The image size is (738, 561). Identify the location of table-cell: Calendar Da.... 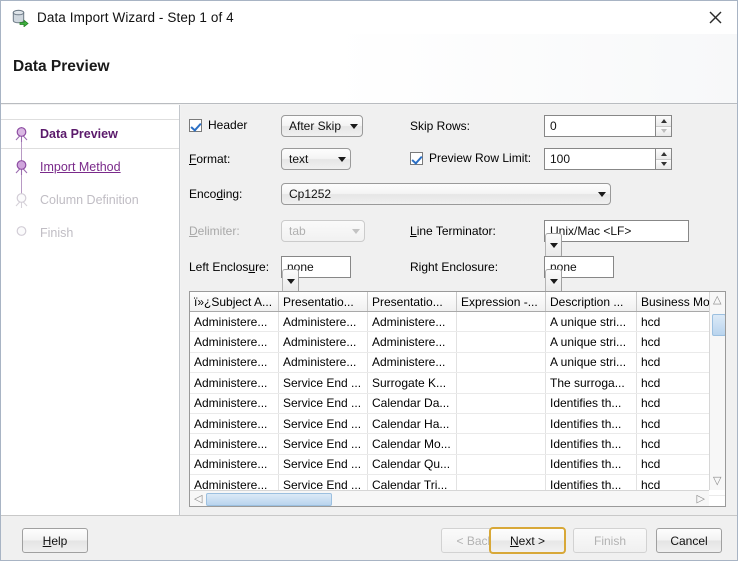
(412, 403).